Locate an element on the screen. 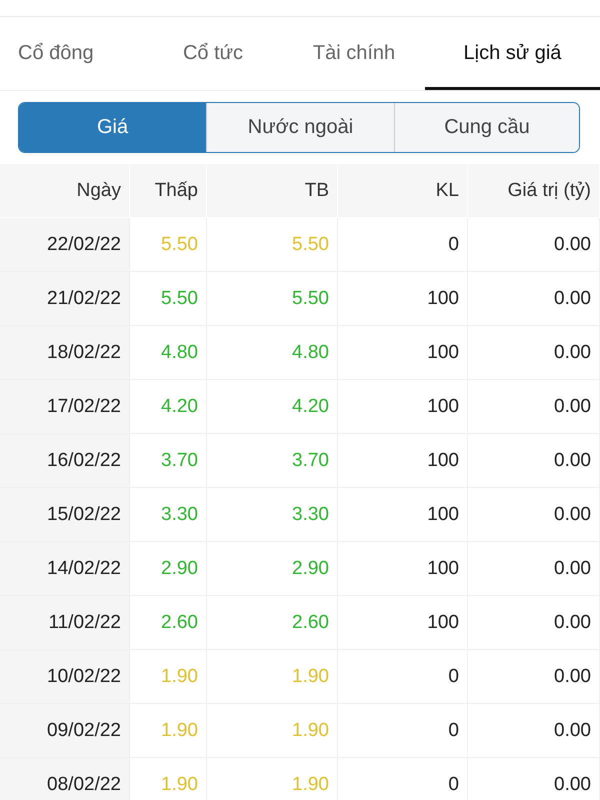 The image size is (600, 800). tab: Cổ tức is located at coordinates (213, 53).